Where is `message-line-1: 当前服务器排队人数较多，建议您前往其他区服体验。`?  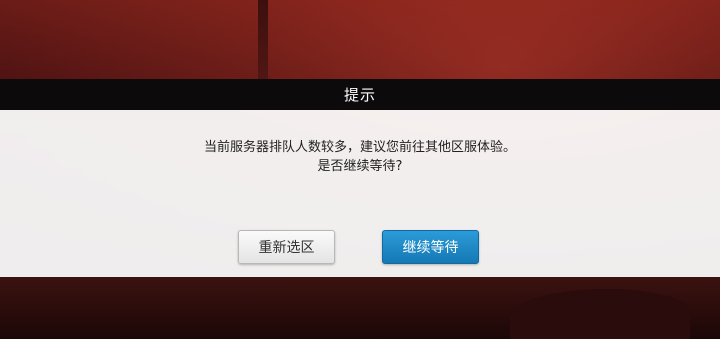
message-line-1: 当前服务器排队人数较多，建议您前往其他区服体验。 is located at coordinates (359, 147).